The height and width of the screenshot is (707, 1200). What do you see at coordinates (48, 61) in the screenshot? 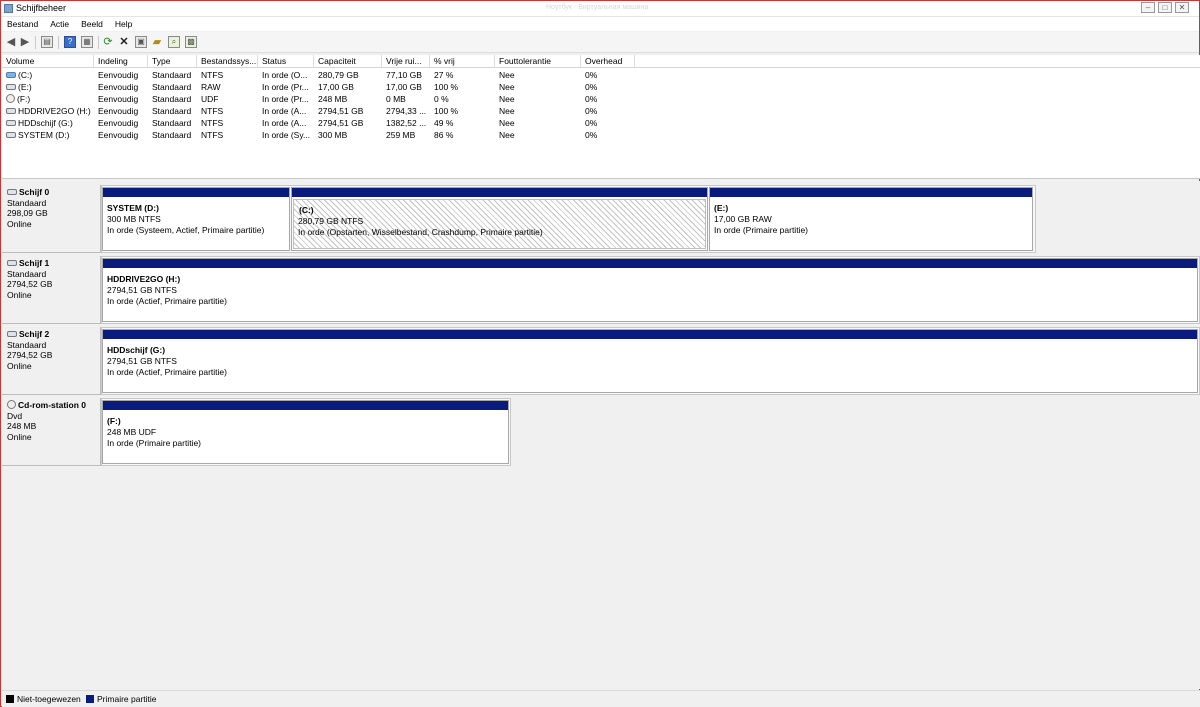
I see `column-header-volume: Volume` at bounding box center [48, 61].